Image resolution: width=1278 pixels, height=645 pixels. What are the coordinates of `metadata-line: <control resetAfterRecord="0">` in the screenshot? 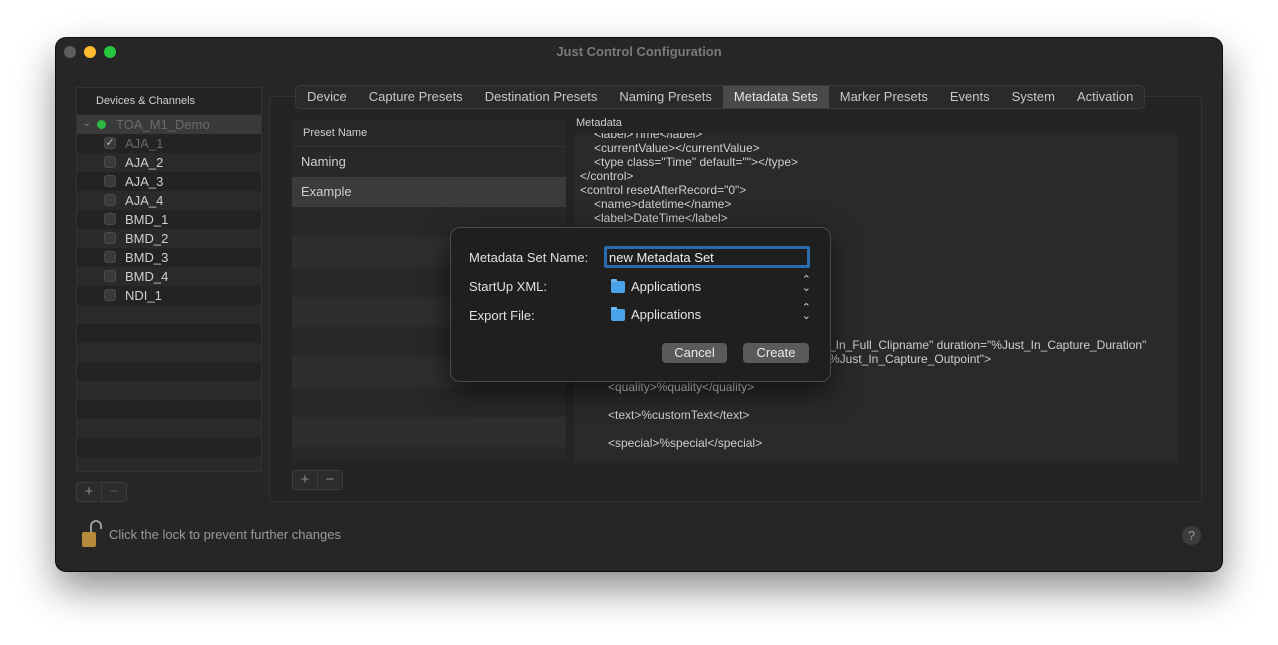 It's located at (663, 190).